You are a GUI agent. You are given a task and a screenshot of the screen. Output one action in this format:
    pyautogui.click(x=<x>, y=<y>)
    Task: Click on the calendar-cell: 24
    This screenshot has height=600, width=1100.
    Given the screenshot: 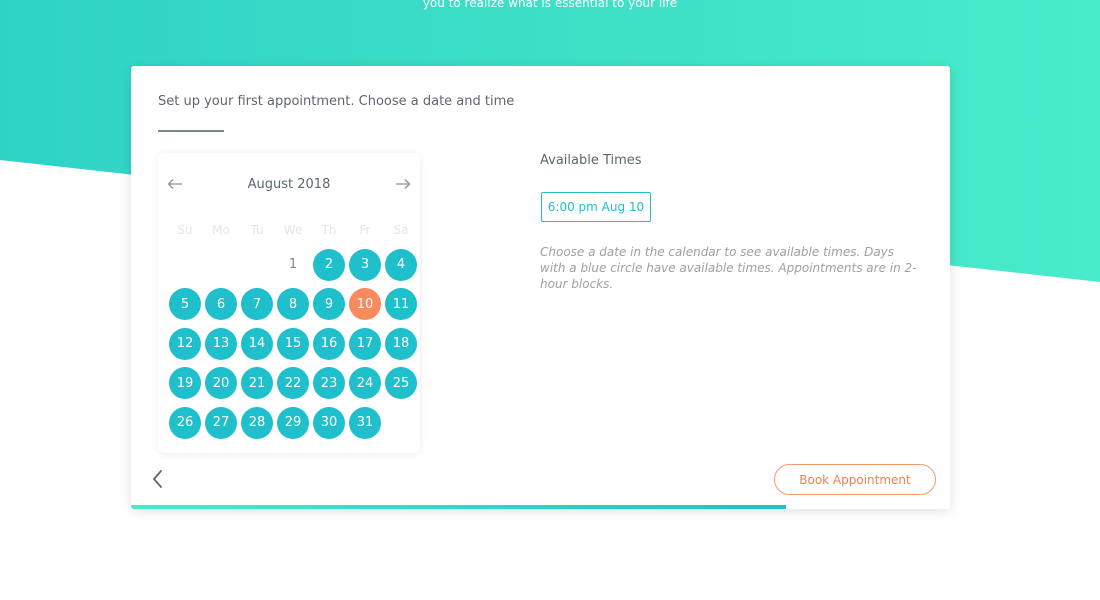 What is the action you would take?
    pyautogui.click(x=365, y=384)
    